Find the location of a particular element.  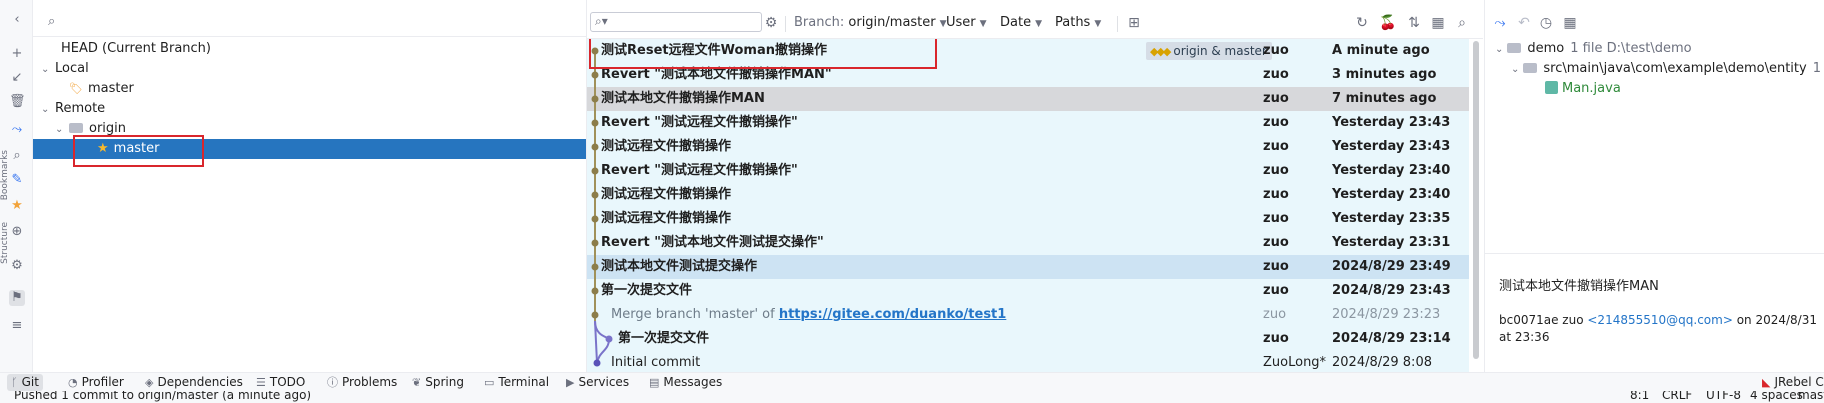

tab-todo: ☰ TODO is located at coordinates (280, 382).